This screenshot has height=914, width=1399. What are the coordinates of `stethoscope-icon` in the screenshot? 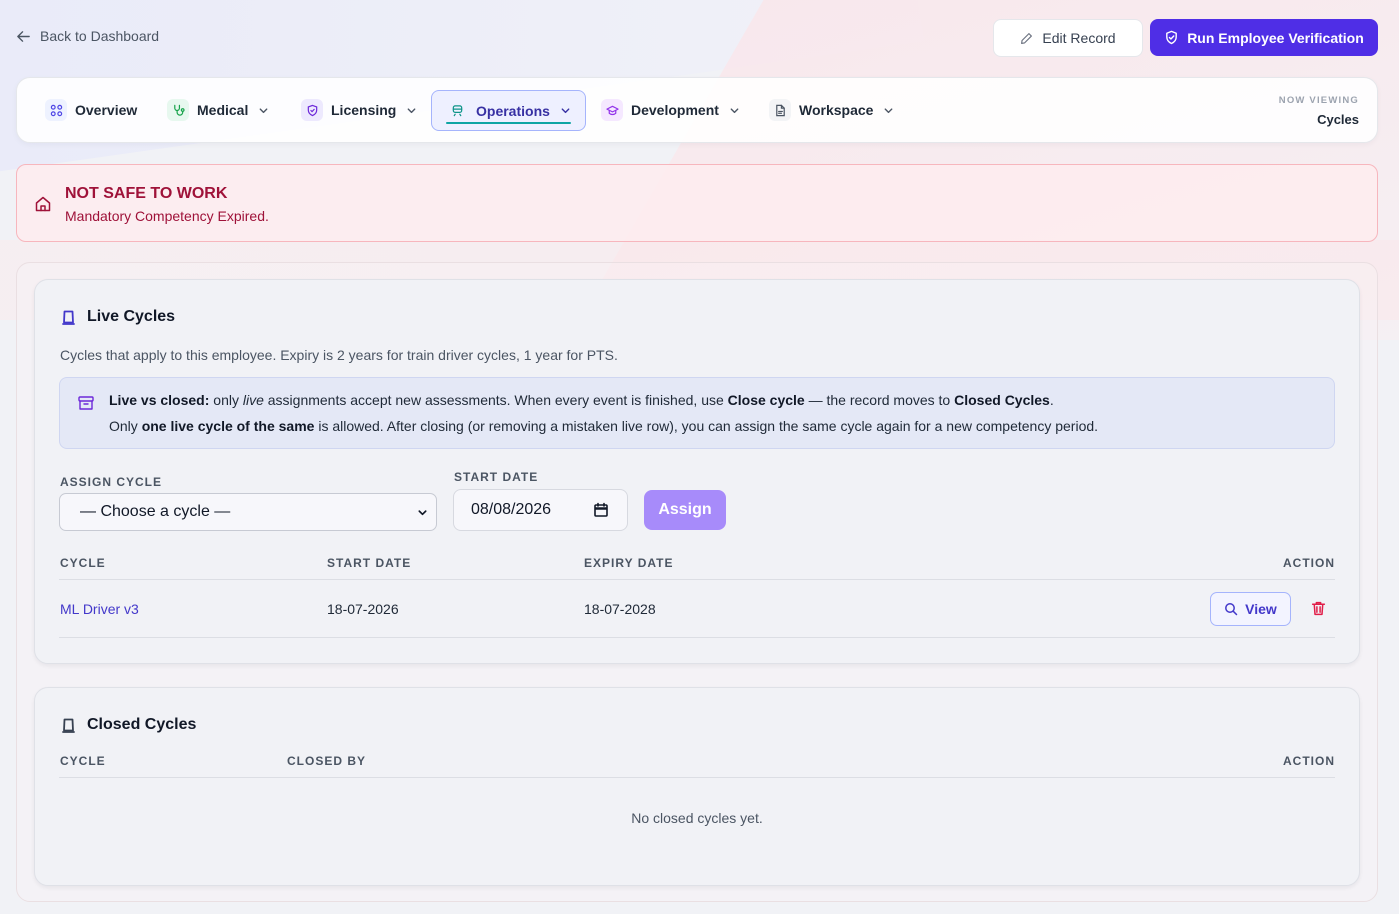 It's located at (178, 110).